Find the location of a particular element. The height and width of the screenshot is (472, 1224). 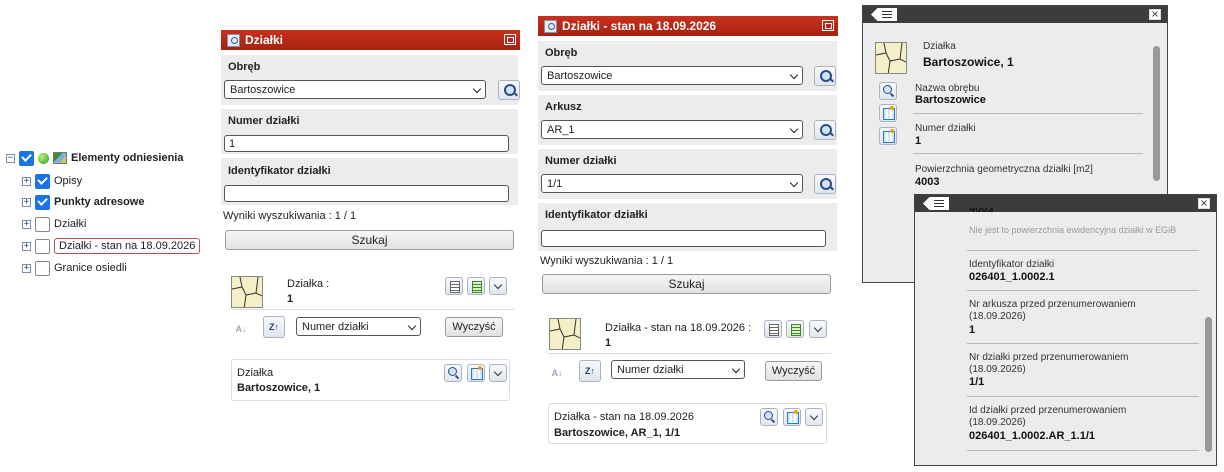

arkusz-select: AR_1 is located at coordinates (672, 129).